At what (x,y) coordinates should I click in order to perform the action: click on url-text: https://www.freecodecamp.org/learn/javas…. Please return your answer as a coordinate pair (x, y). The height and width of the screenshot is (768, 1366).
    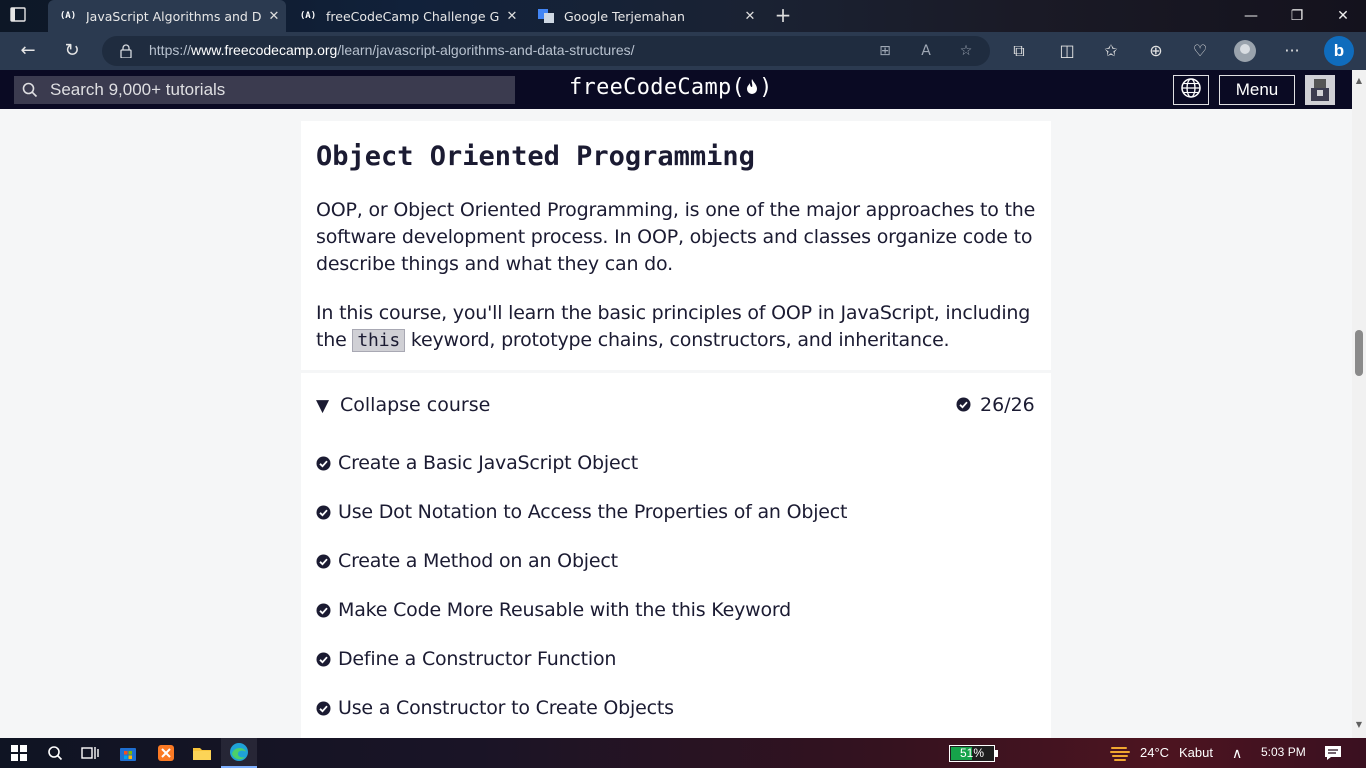
    Looking at the image, I should click on (392, 50).